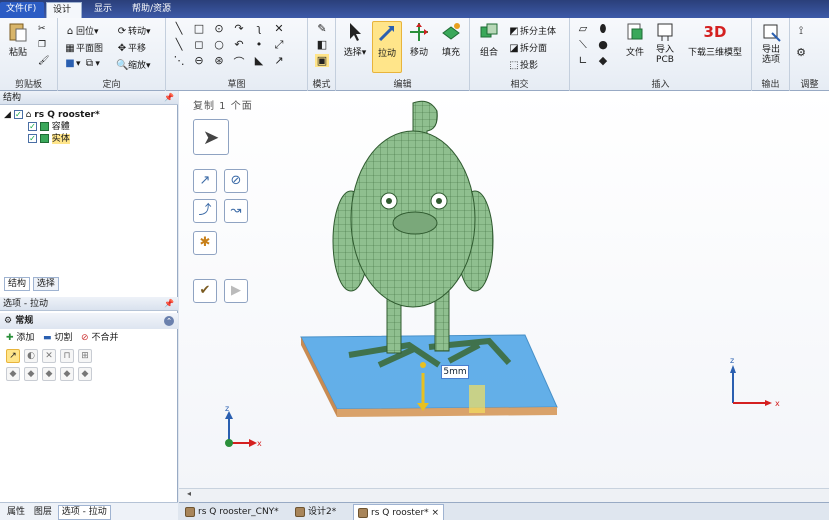  Describe the element at coordinates (52, 127) in the screenshot. I see `tree-item: ✓ 容體` at that location.